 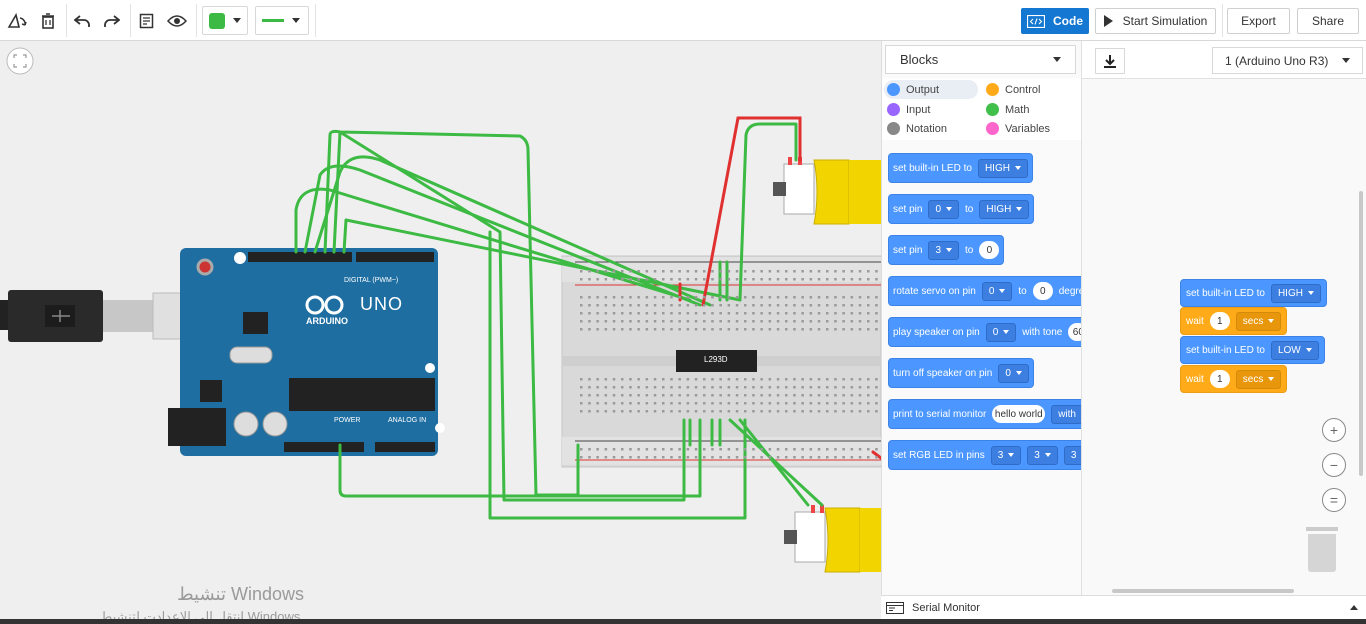 I want to click on play-icon, so click(x=1108, y=21).